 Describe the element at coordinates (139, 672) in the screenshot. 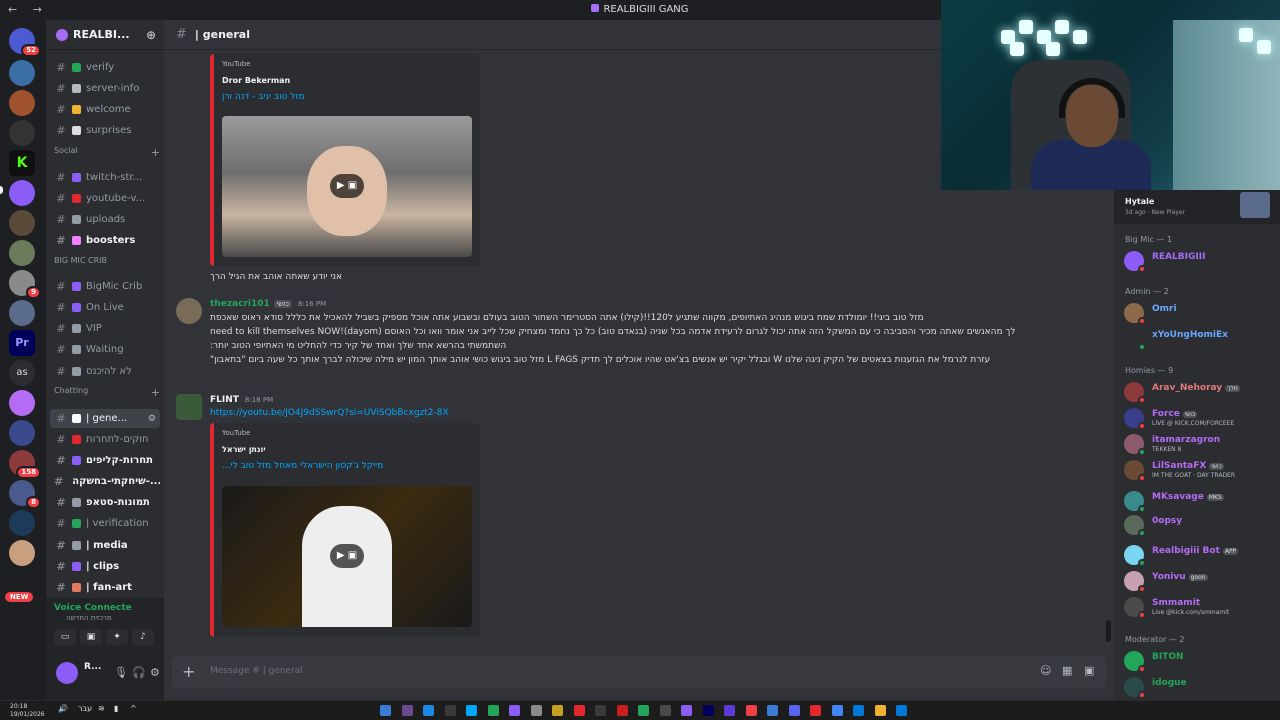

I see `headphones-icon: 🎧` at that location.